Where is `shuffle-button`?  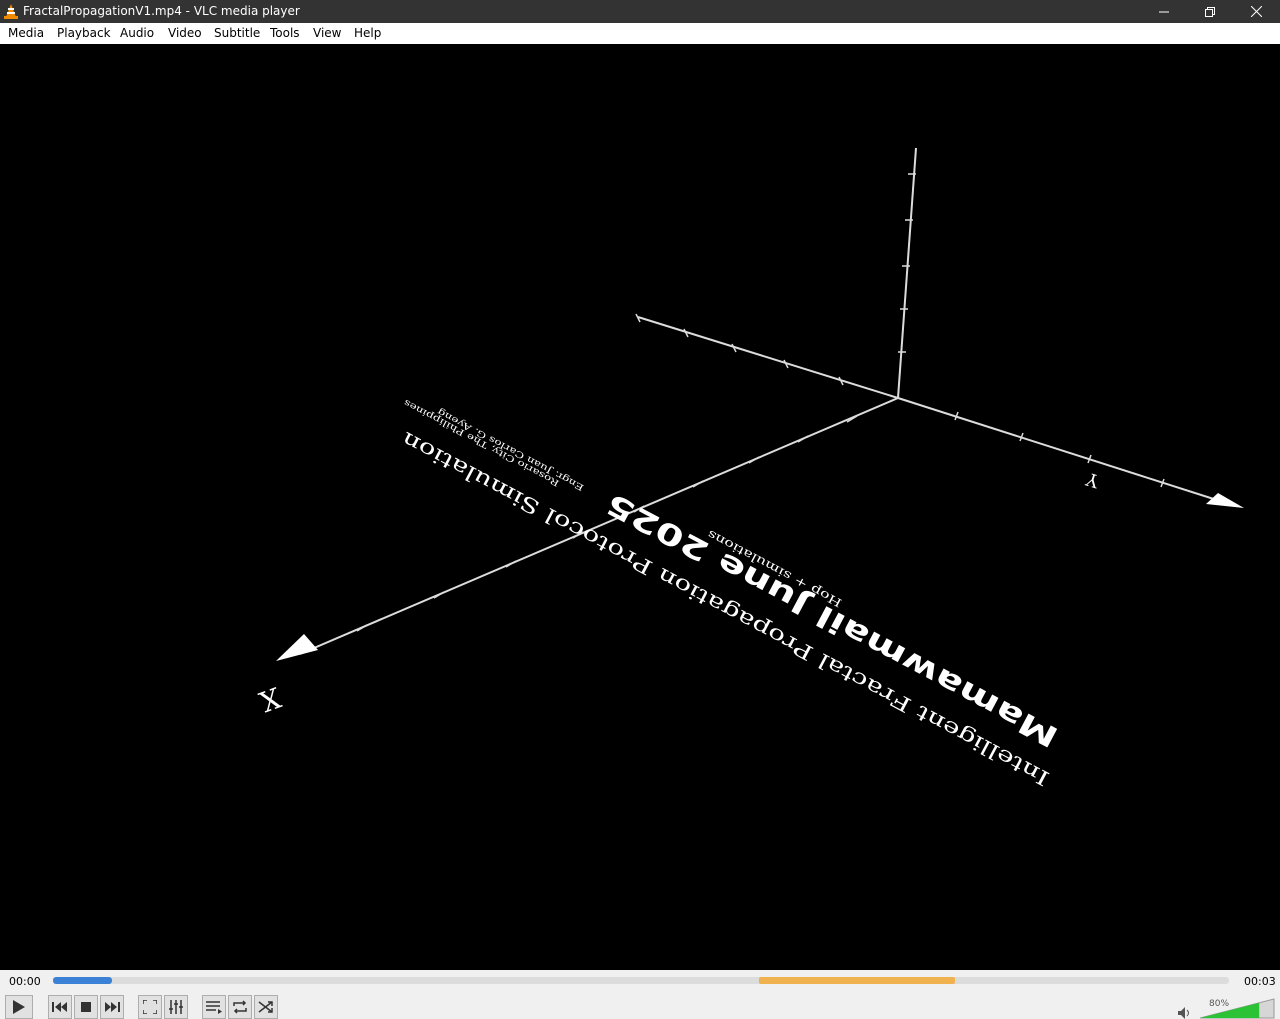
shuffle-button is located at coordinates (266, 1007).